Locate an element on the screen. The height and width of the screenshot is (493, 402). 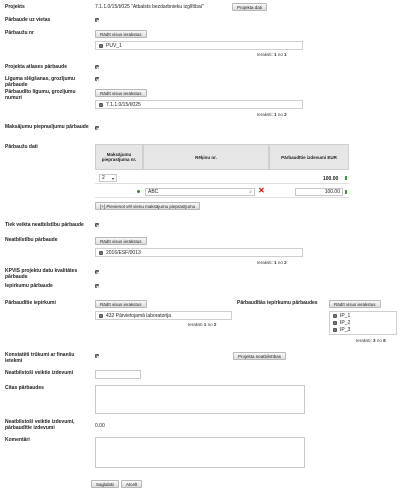
parbaudito-ligumu-list: 7.1.1.0/15/I/025 is located at coordinates (199, 104).